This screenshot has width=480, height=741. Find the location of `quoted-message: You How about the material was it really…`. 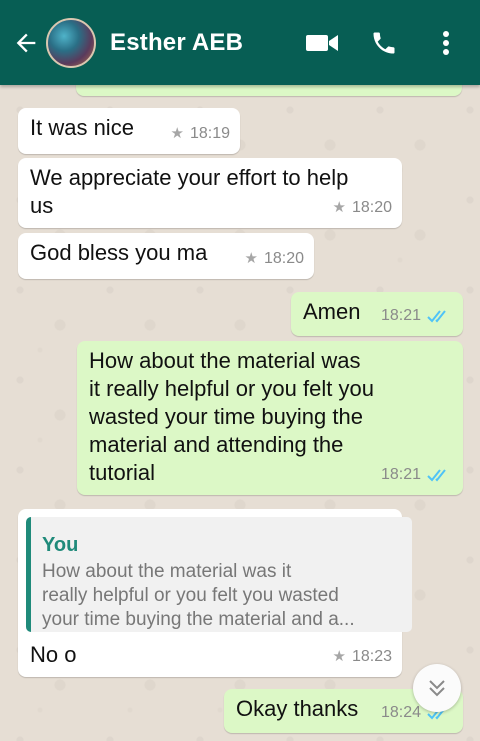

quoted-message: You How about the material was it really… is located at coordinates (219, 574).